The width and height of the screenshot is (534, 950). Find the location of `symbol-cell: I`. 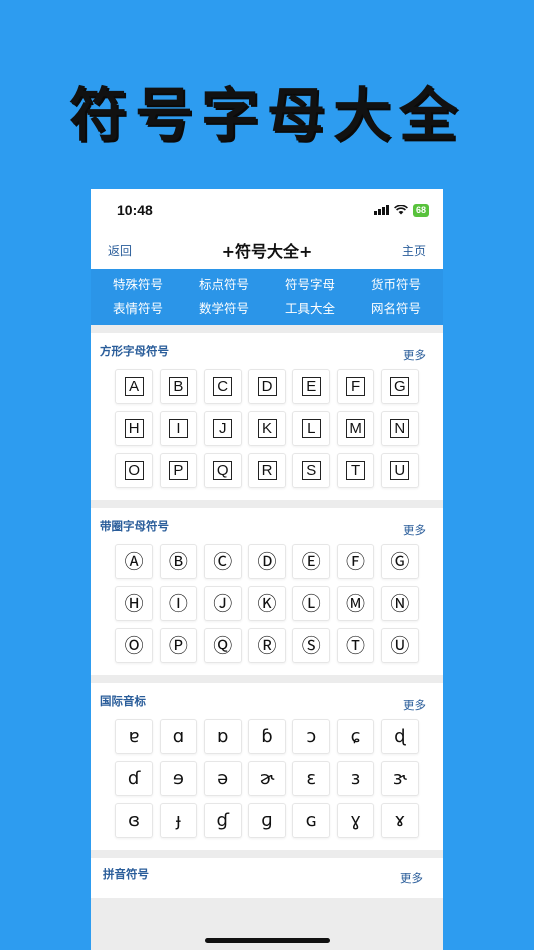

symbol-cell: I is located at coordinates (178, 428).